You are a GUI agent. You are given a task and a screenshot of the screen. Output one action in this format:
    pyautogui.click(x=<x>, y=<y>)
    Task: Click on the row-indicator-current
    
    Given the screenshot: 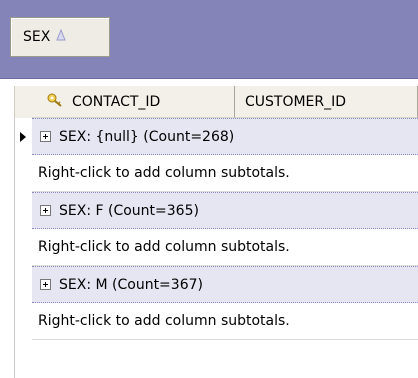 What is the action you would take?
    pyautogui.click(x=23, y=136)
    